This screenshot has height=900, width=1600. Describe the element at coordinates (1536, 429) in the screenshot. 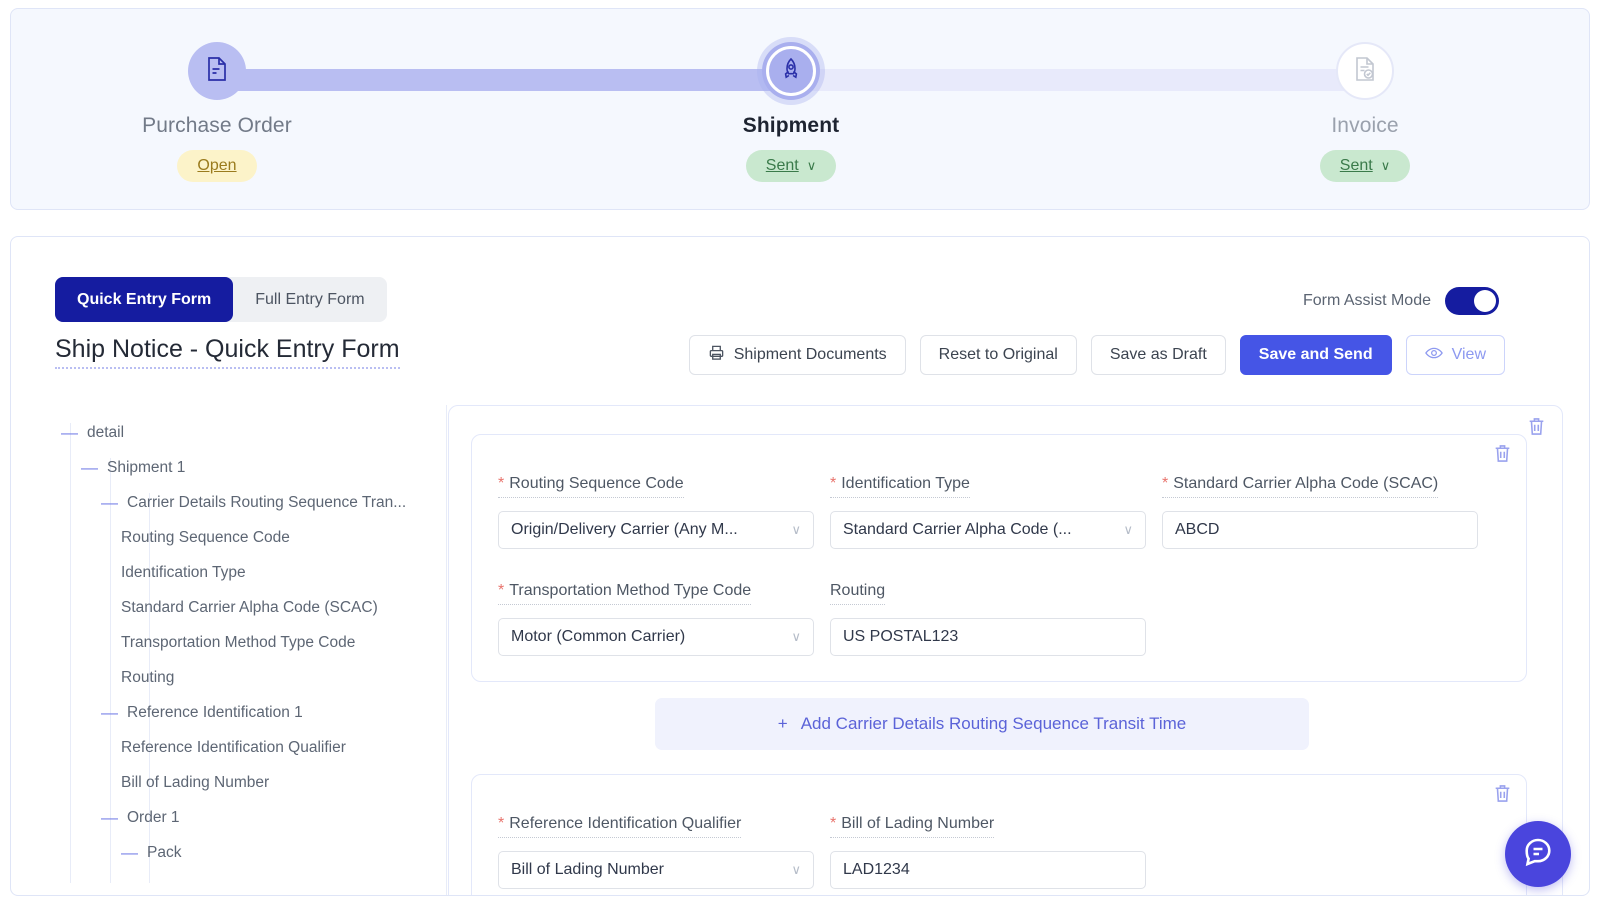

I see `delete-group-icon` at that location.